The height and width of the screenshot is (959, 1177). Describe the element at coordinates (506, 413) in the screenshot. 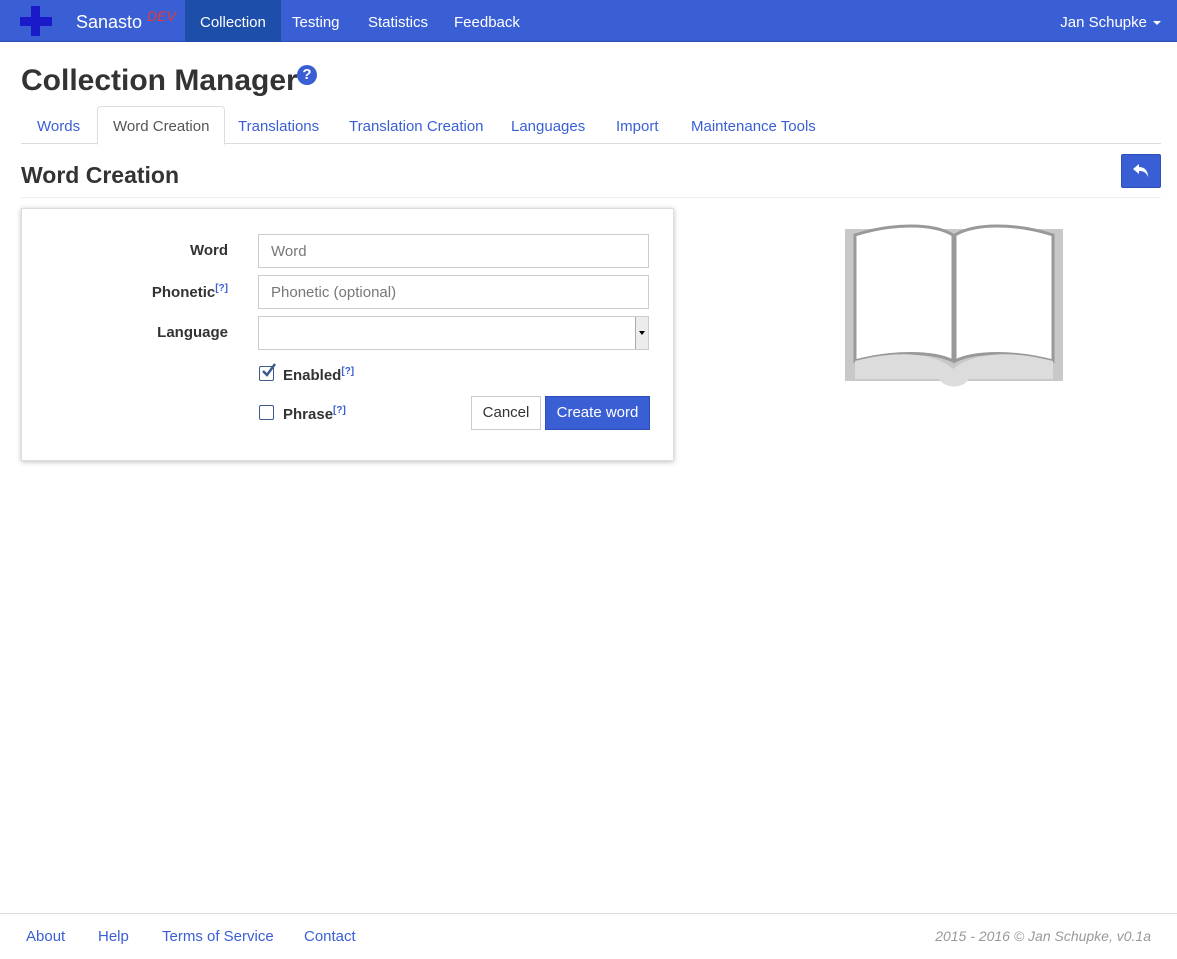

I see `cancel-button: Cancel` at that location.